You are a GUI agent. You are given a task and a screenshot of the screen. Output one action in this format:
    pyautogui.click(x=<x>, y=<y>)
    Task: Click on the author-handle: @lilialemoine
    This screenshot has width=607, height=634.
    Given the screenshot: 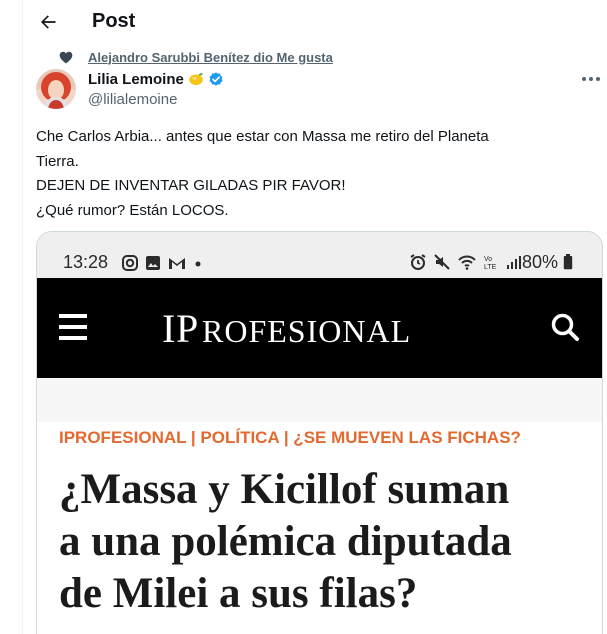 What is the action you would take?
    pyautogui.click(x=132, y=99)
    